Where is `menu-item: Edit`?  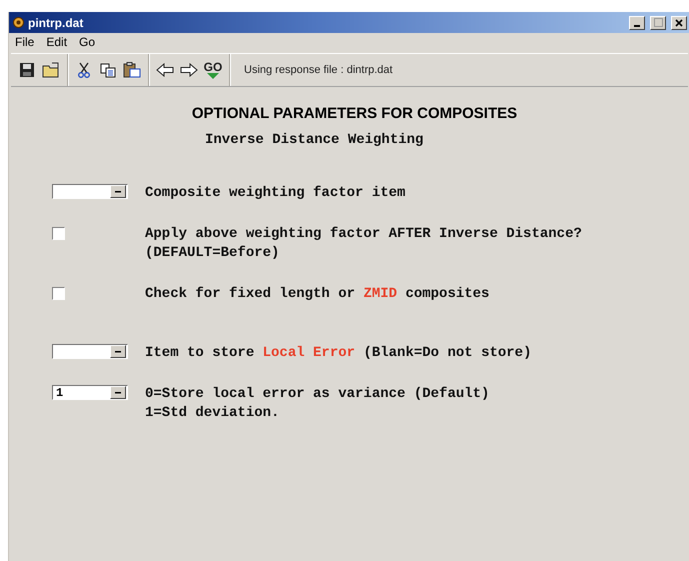 menu-item: Edit is located at coordinates (57, 42).